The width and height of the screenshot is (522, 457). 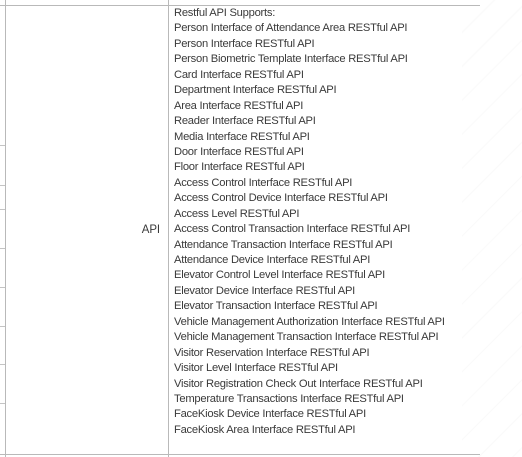 What do you see at coordinates (255, 90) in the screenshot?
I see `list-item: Department Interface RESTful API` at bounding box center [255, 90].